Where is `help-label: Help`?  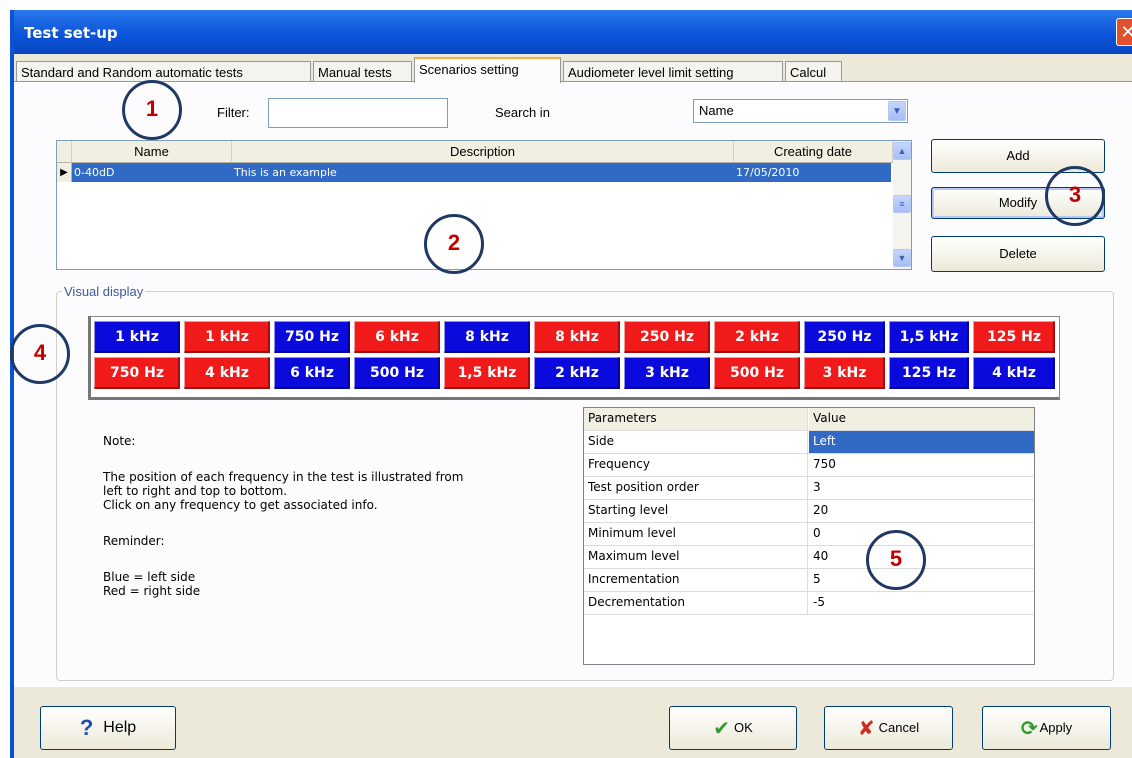 help-label: Help is located at coordinates (120, 728).